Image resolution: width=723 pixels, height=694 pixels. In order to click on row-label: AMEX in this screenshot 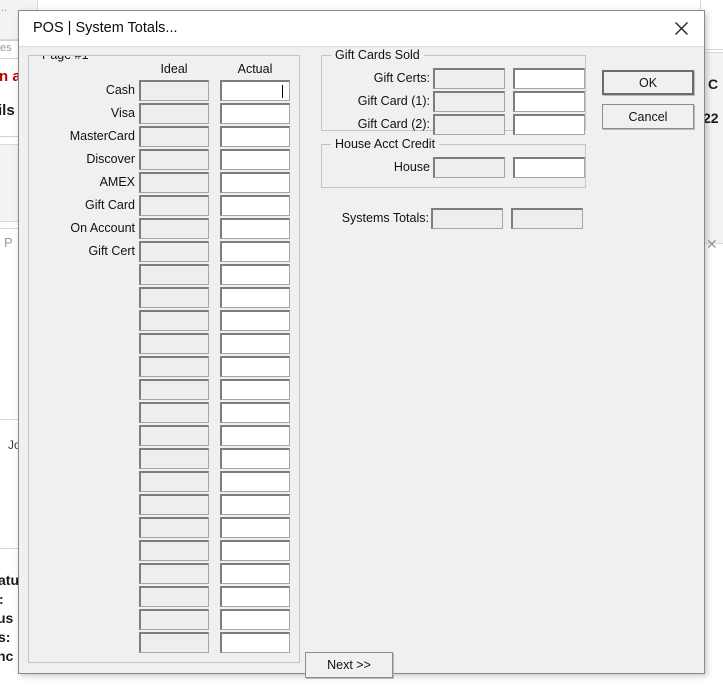, I will do `click(117, 182)`.